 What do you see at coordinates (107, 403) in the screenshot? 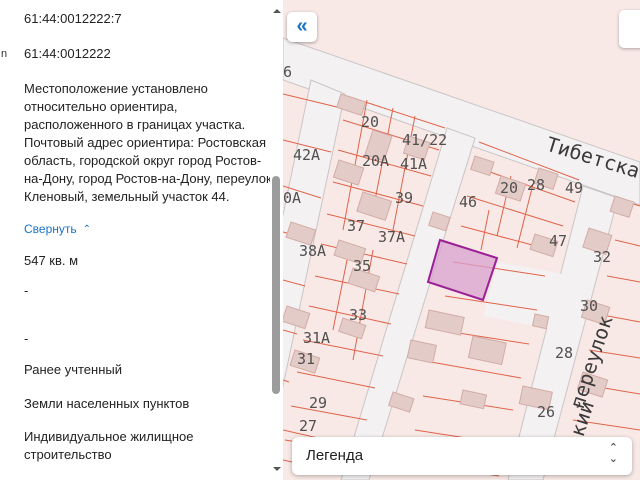
I see `land-category: Земли населенных пунктов` at bounding box center [107, 403].